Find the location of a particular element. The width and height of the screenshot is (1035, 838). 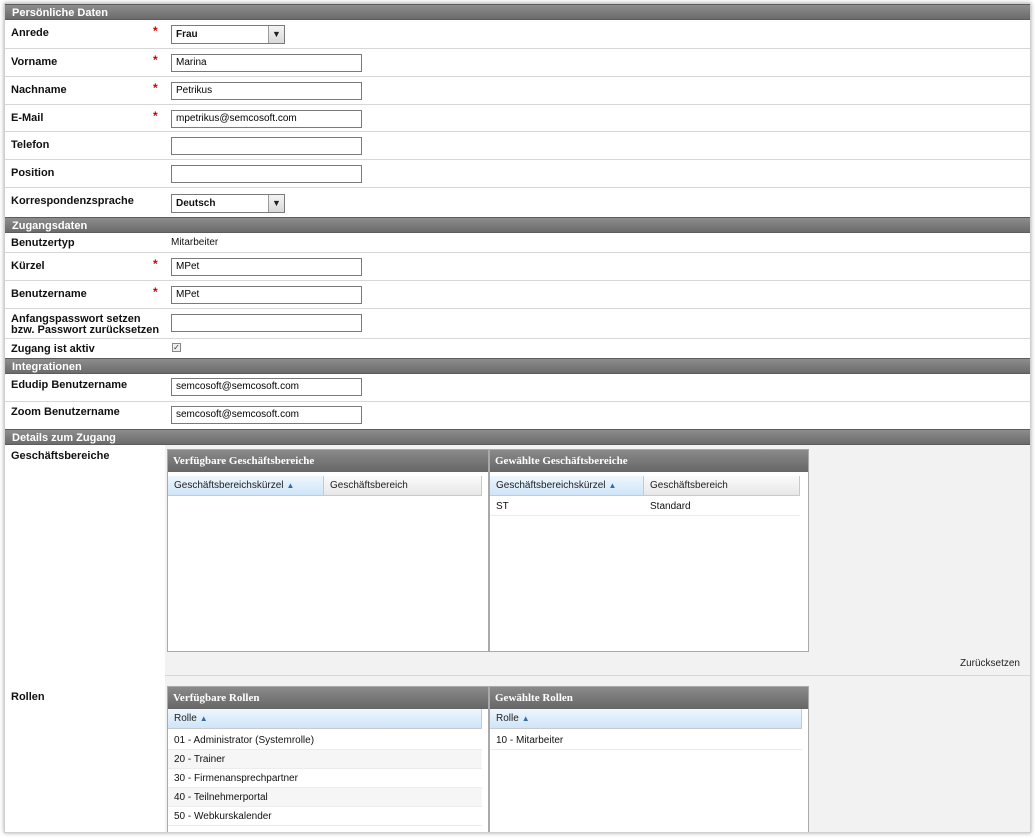

row-korrespondenz: Korrespondenzsprache Deutsch ▼ is located at coordinates (517, 202).